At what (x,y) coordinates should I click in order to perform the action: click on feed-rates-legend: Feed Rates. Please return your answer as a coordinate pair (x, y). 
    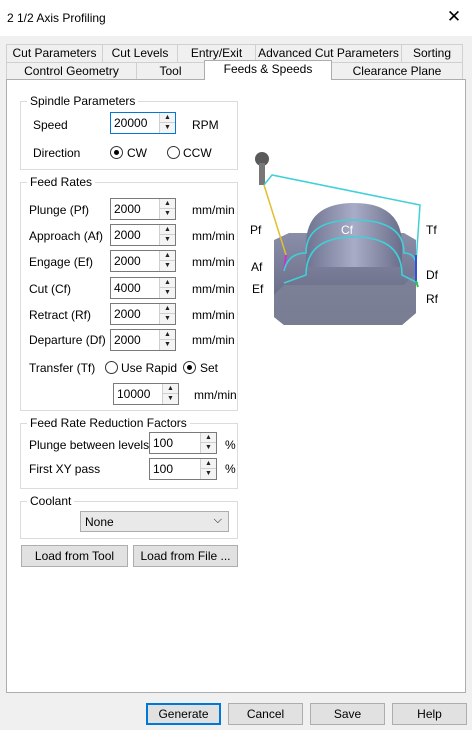
    Looking at the image, I should click on (61, 182).